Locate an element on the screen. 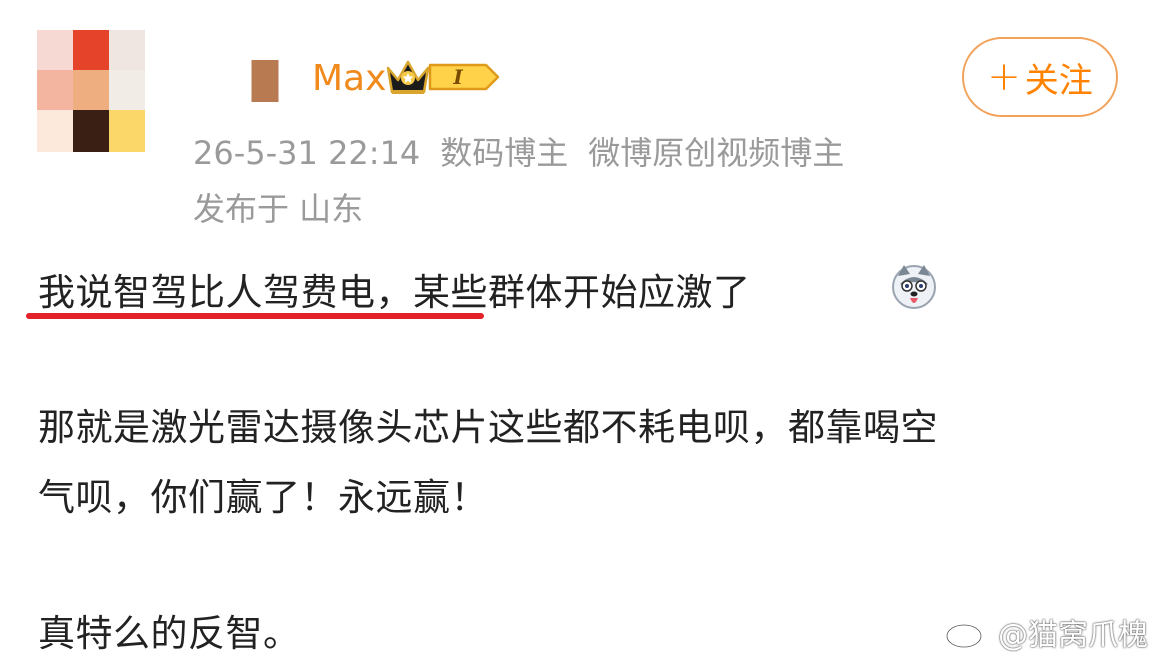  highlight-underline is located at coordinates (255, 316).